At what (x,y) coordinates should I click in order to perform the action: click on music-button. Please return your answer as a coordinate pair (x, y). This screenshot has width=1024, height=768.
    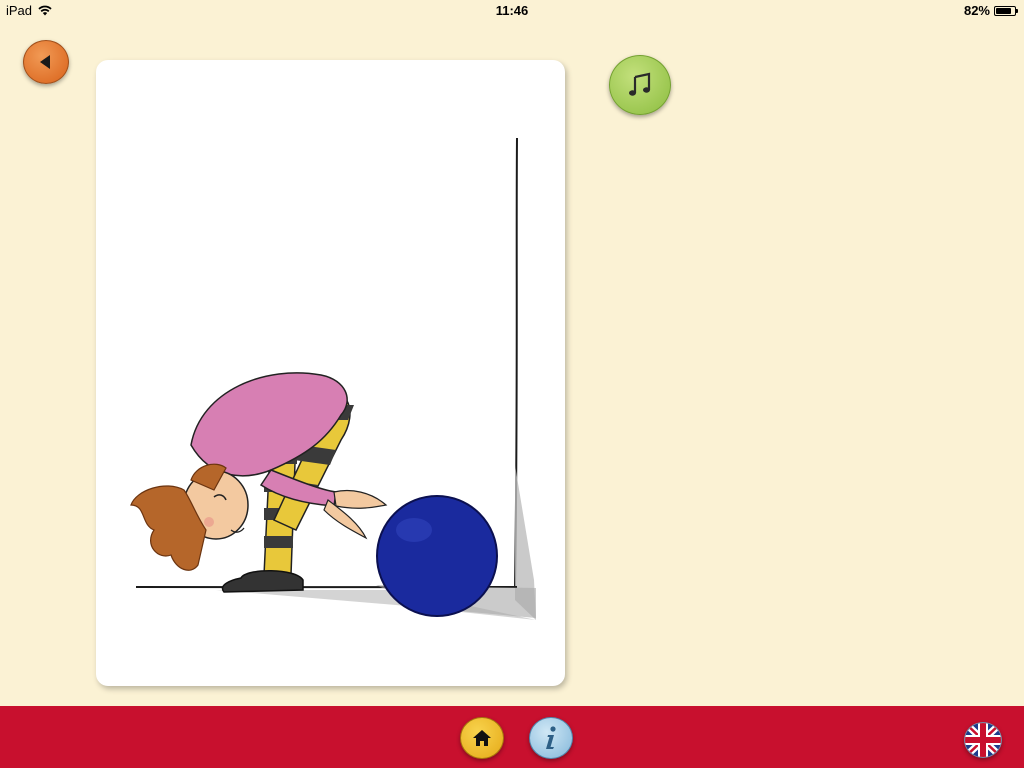
    Looking at the image, I should click on (640, 85).